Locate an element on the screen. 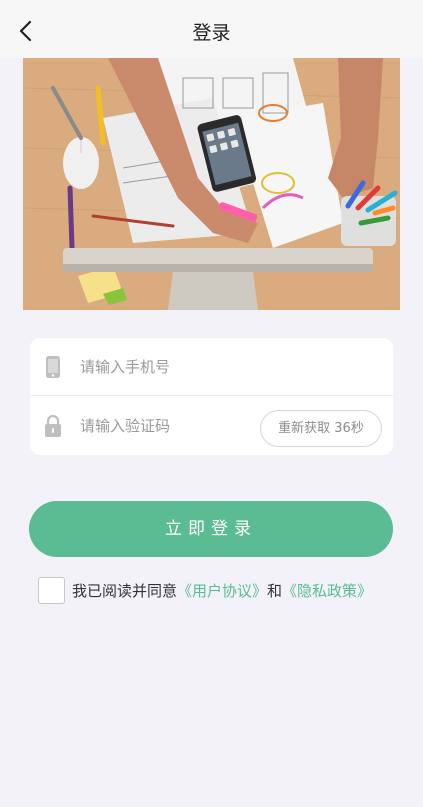 The image size is (423, 807). login-form: 重新获取 36秒 is located at coordinates (211, 396).